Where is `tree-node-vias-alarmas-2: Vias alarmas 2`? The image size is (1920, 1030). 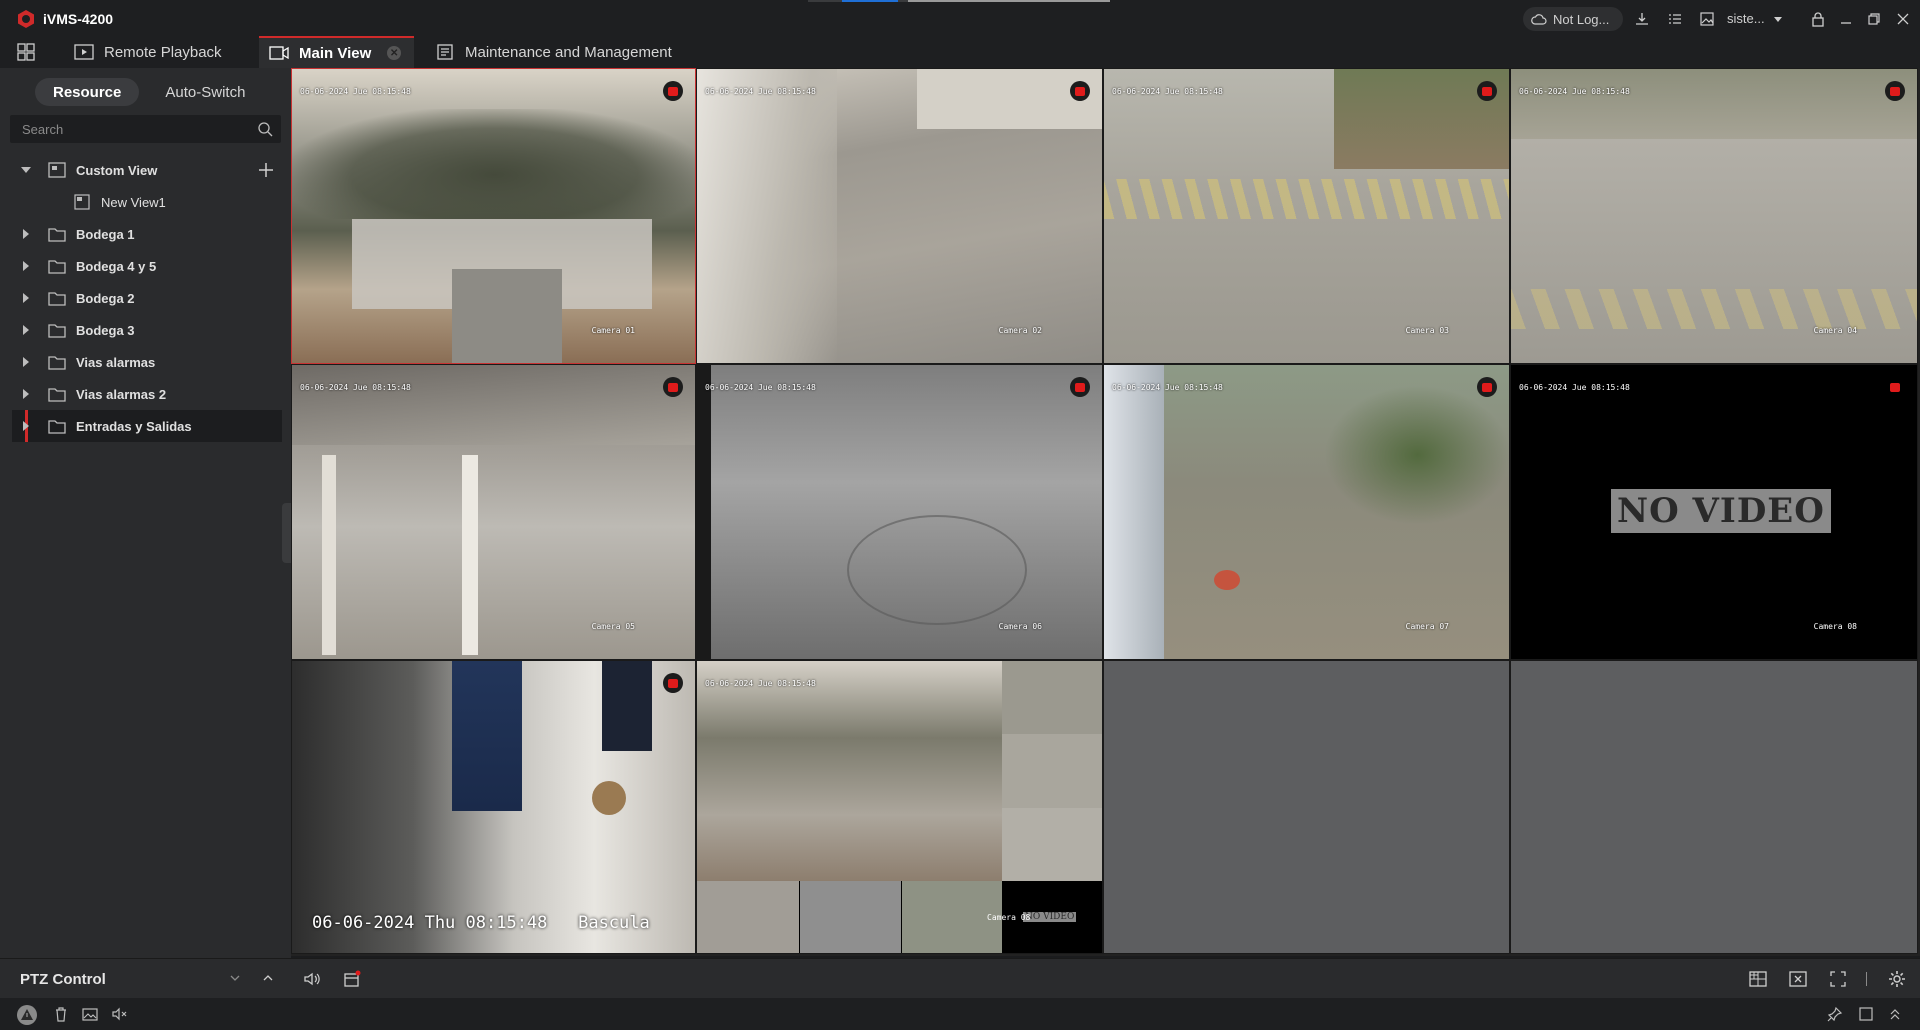 tree-node-vias-alarmas-2: Vias alarmas 2 is located at coordinates (145, 394).